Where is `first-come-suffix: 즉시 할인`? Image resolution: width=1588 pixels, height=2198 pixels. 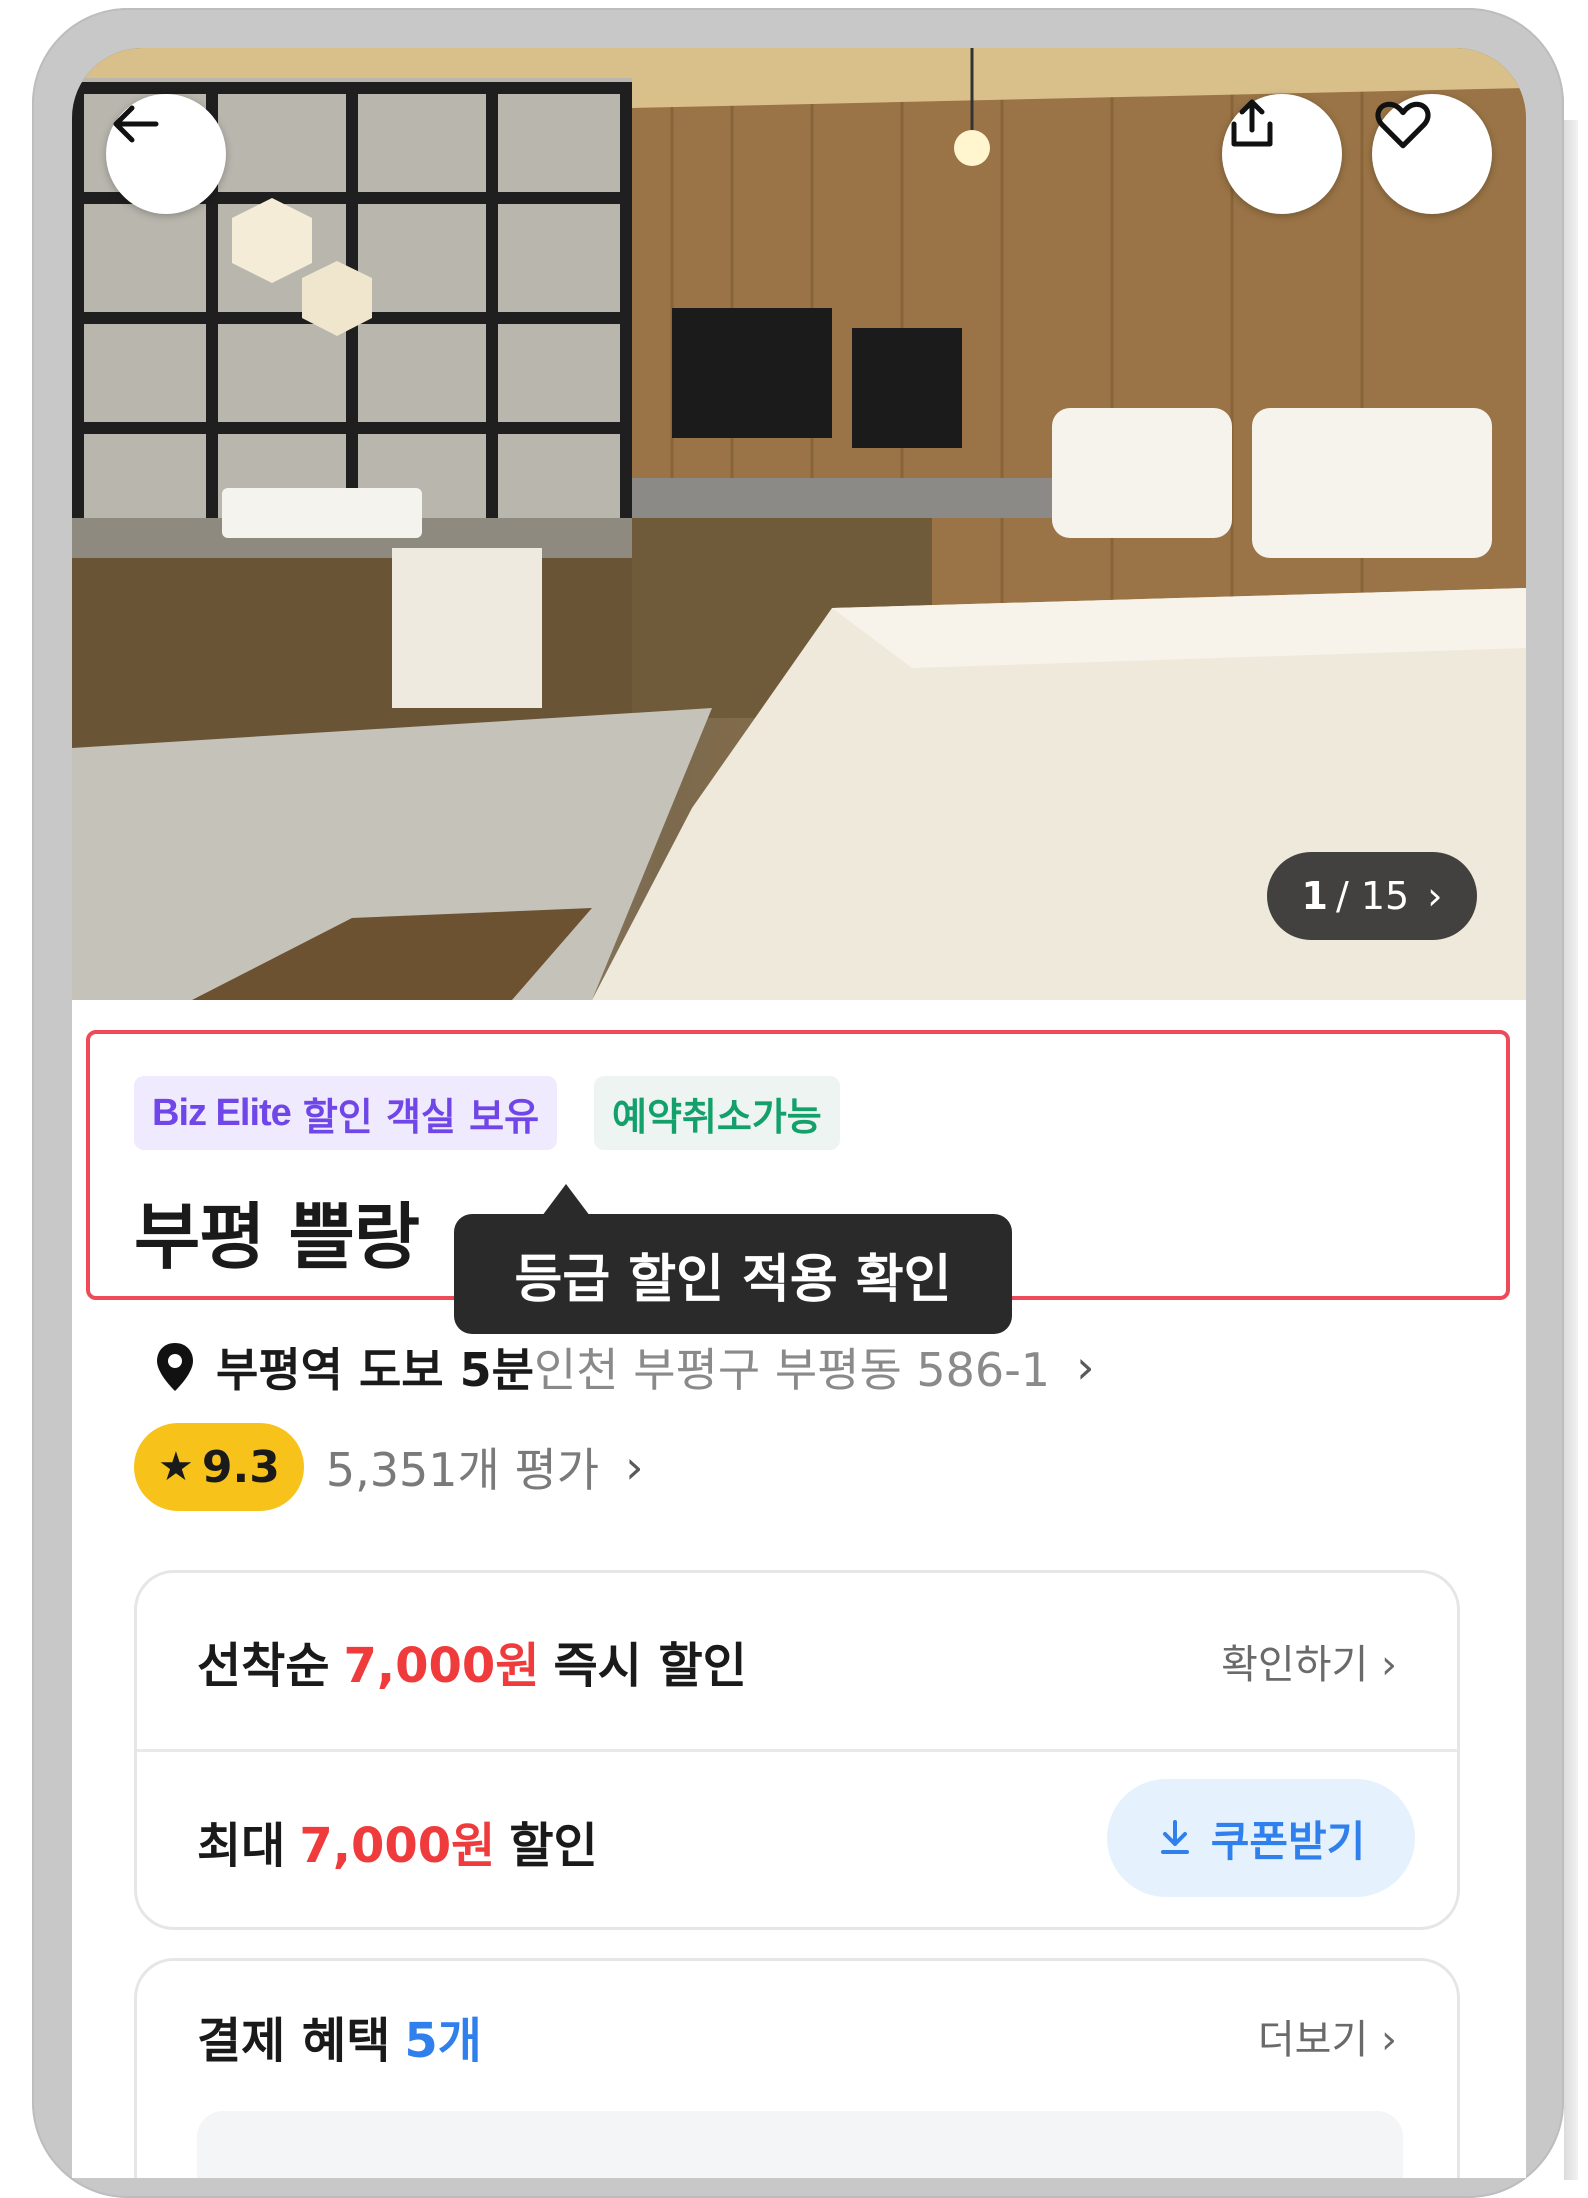 first-come-suffix: 즉시 할인 is located at coordinates (650, 1666).